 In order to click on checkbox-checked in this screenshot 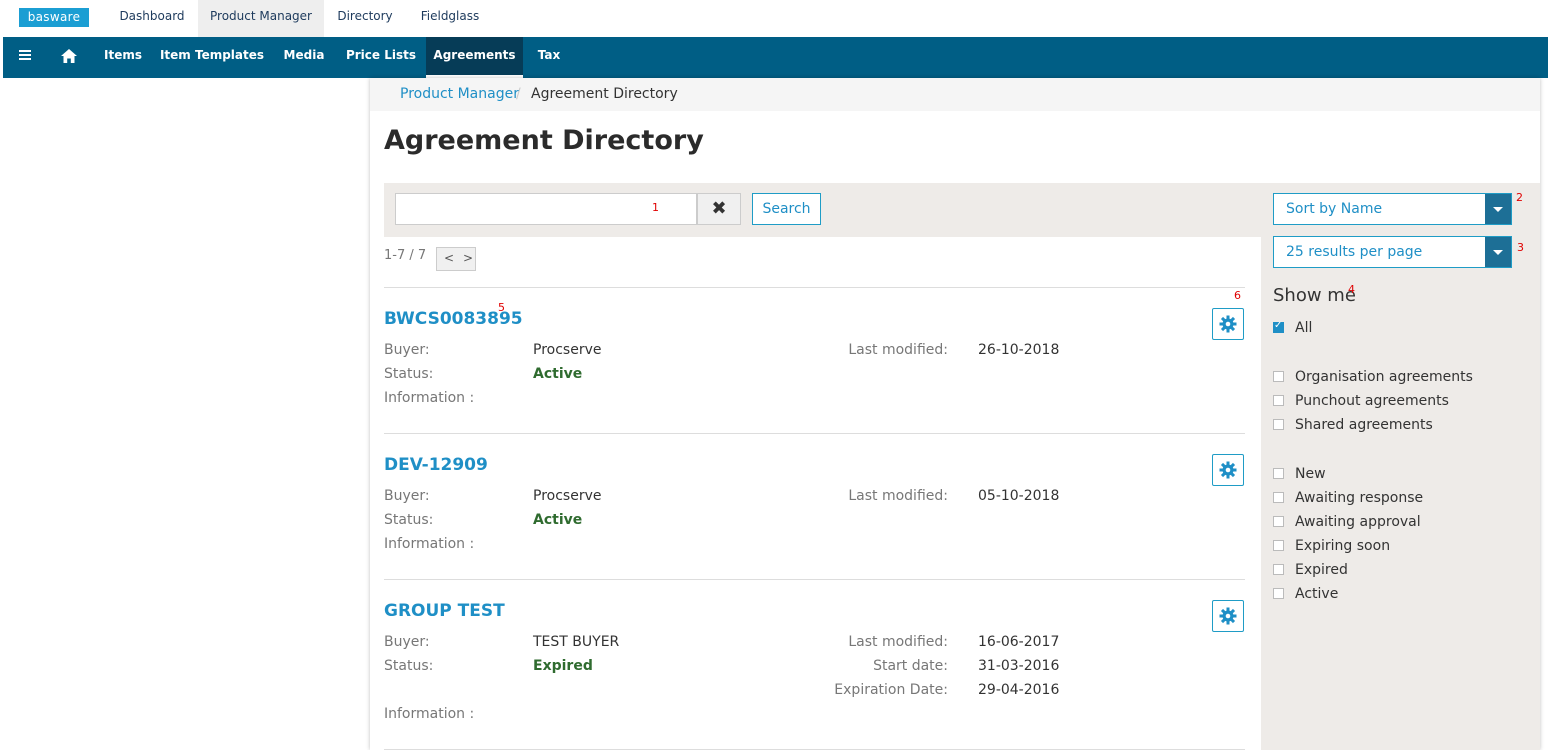, I will do `click(1278, 326)`.